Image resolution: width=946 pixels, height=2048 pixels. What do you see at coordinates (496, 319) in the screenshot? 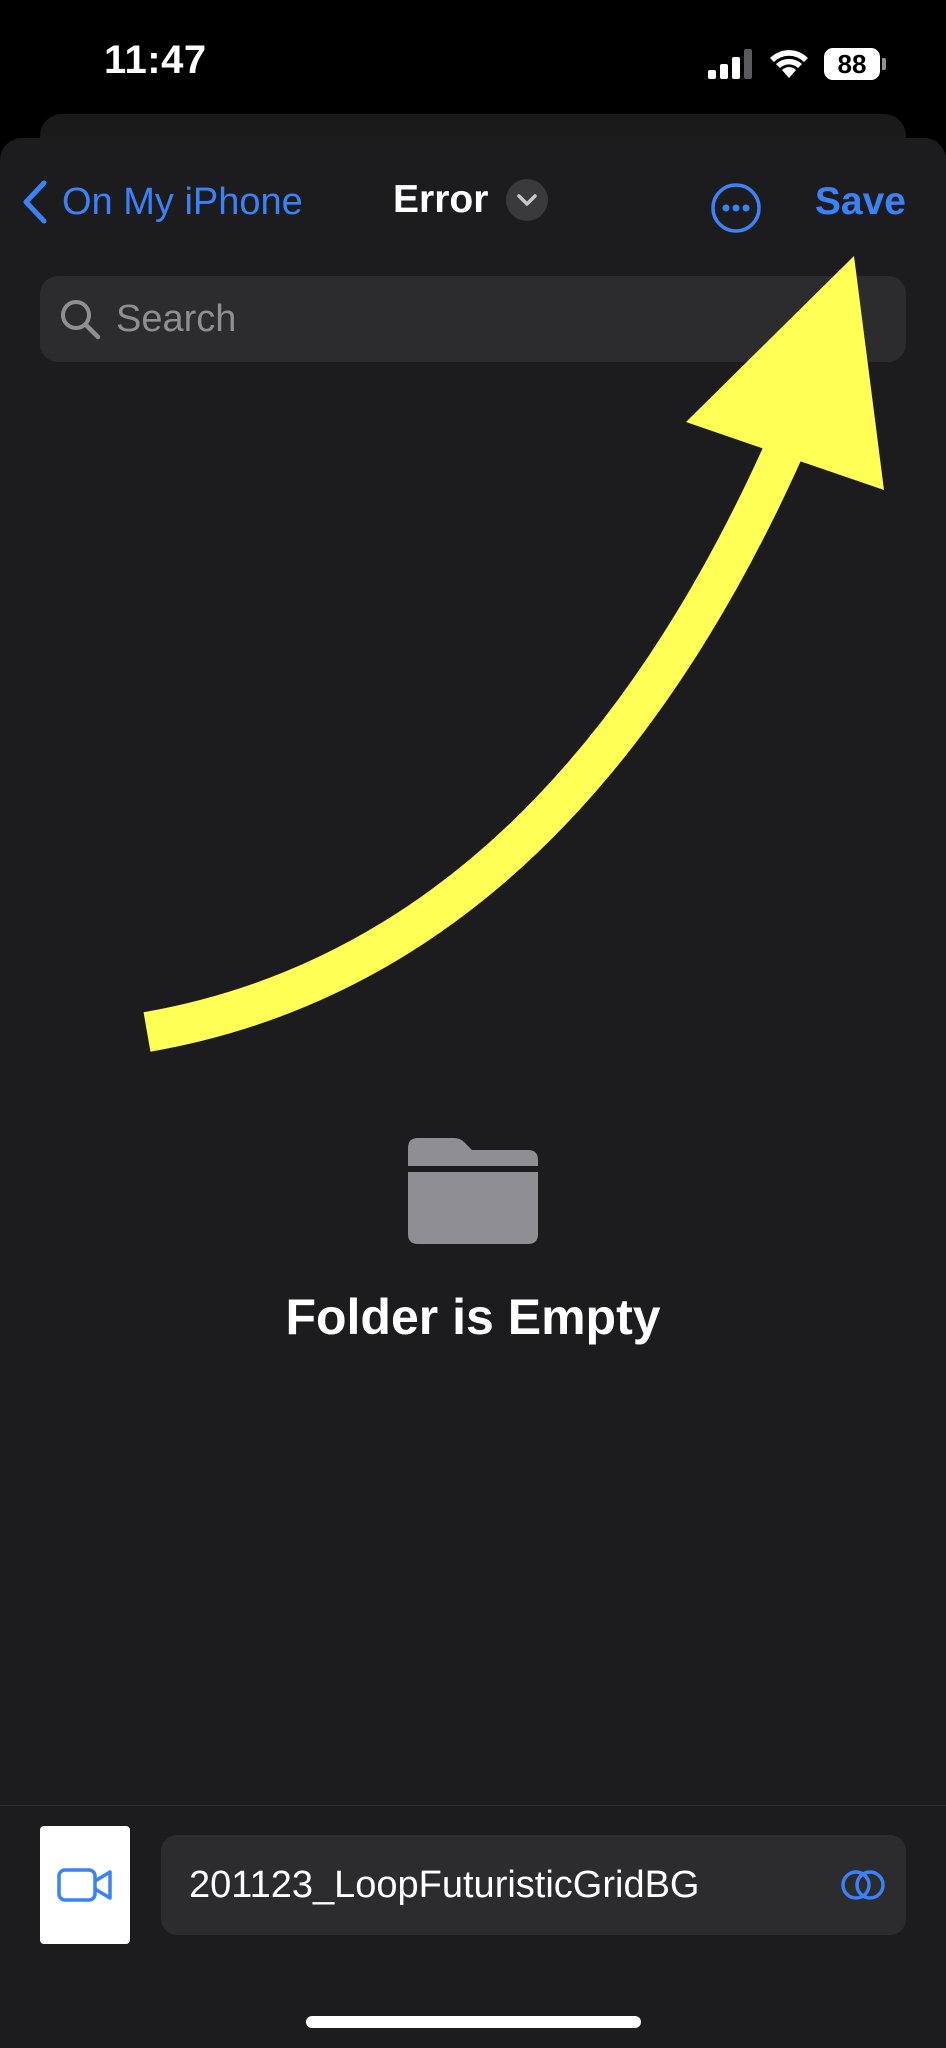
I see `search-input` at bounding box center [496, 319].